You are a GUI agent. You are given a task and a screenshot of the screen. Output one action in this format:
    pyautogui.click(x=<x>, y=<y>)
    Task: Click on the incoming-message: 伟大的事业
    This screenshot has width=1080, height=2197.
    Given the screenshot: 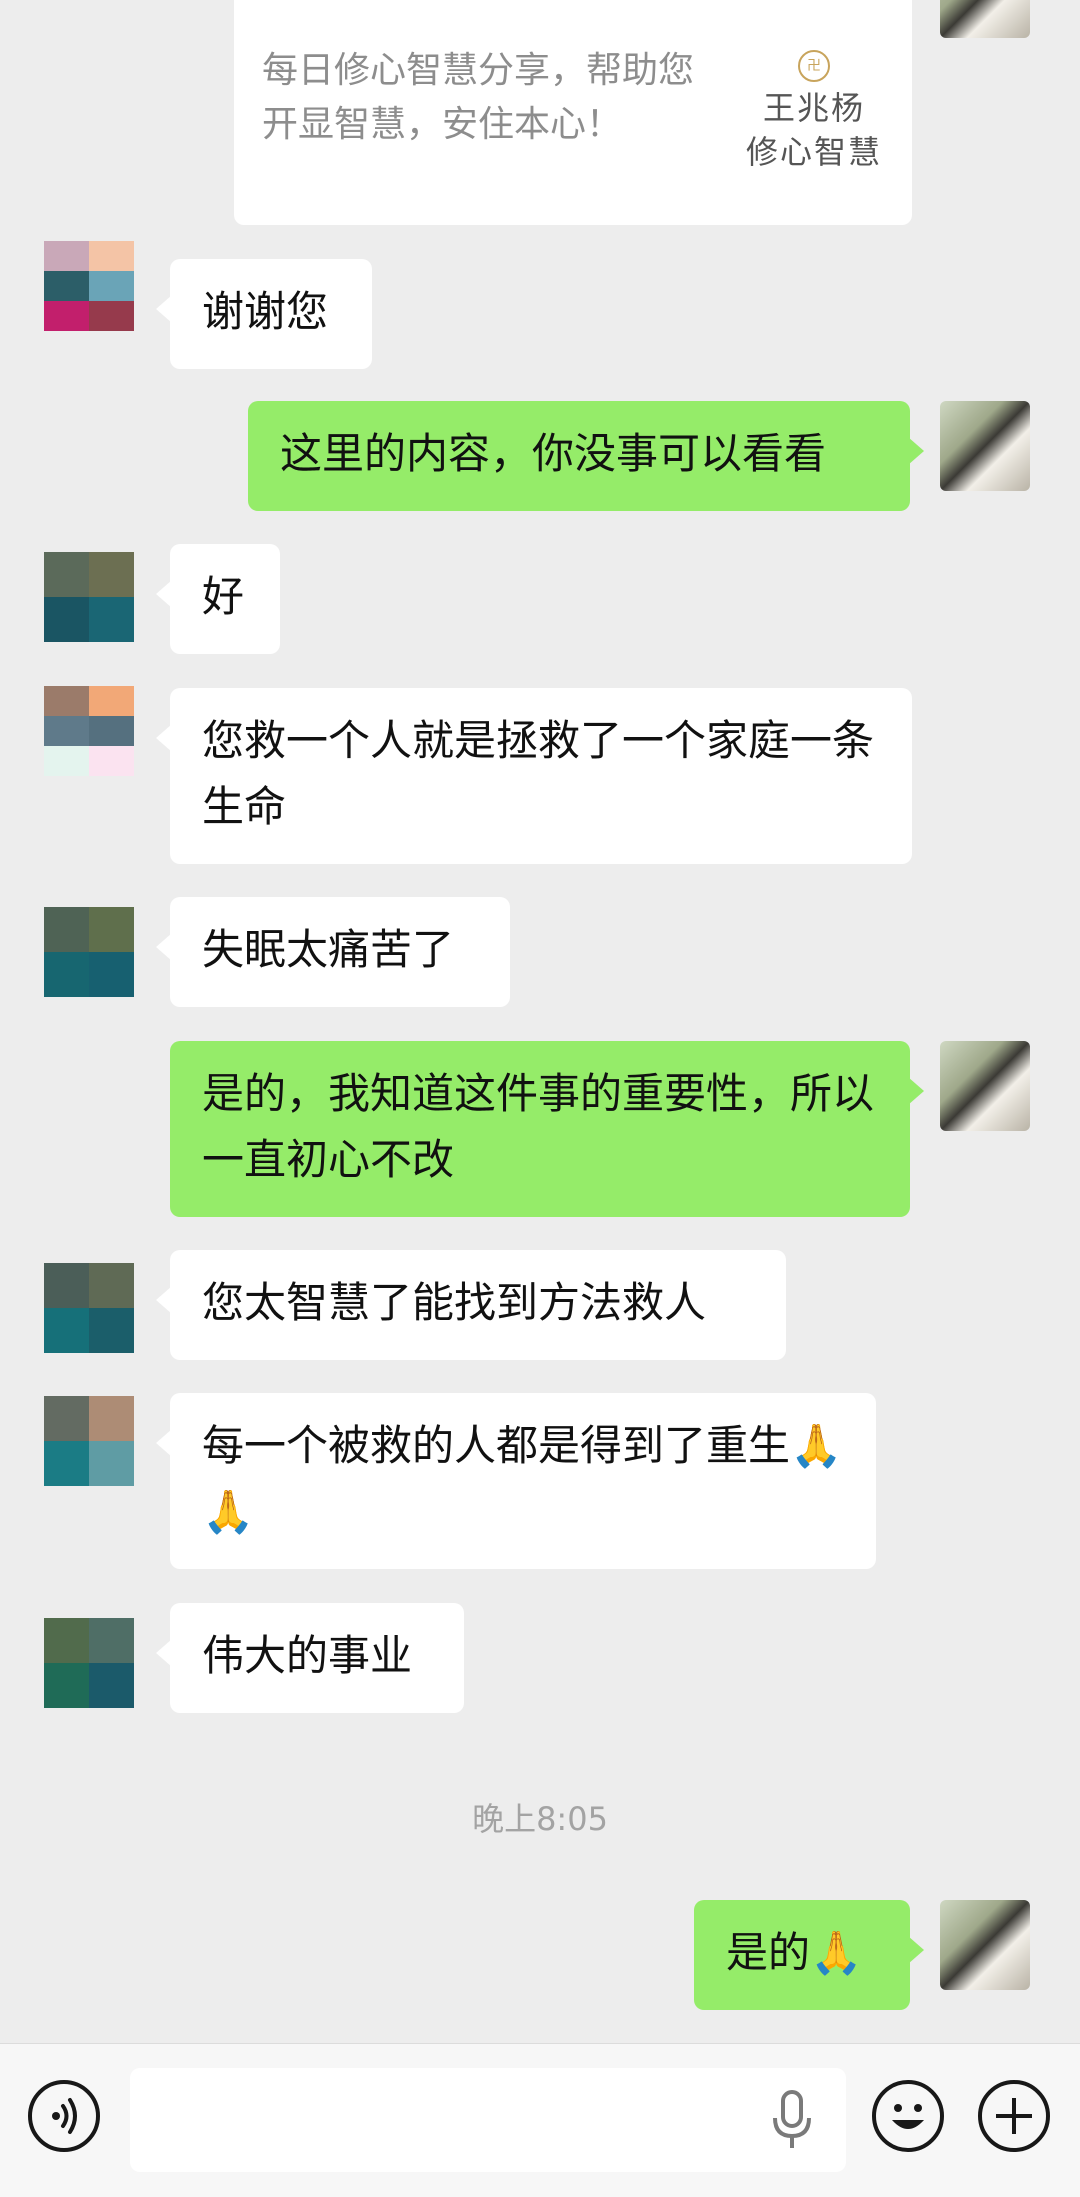 What is the action you would take?
    pyautogui.click(x=310, y=1658)
    